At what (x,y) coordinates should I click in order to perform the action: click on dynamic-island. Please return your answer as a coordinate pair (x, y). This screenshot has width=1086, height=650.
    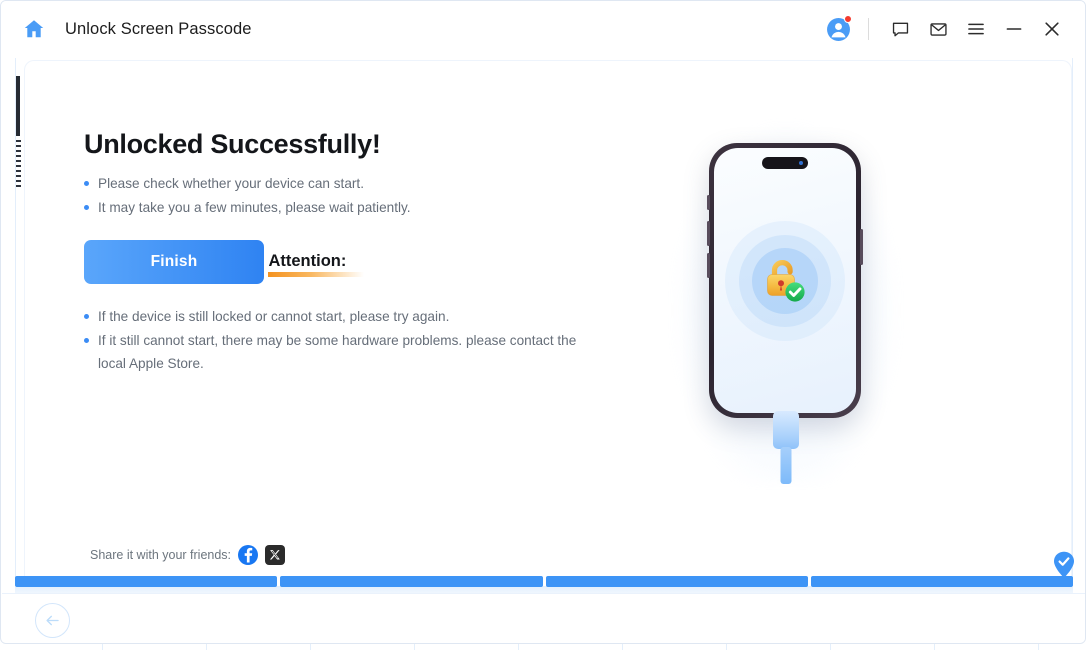
    Looking at the image, I should click on (785, 163).